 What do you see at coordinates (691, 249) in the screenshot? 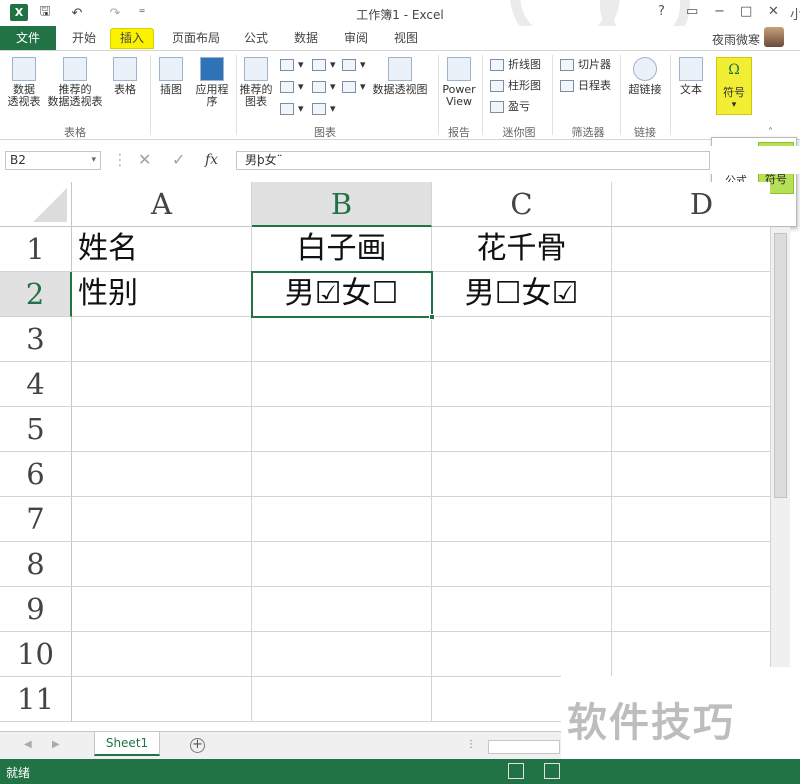
I see `cell-d1` at bounding box center [691, 249].